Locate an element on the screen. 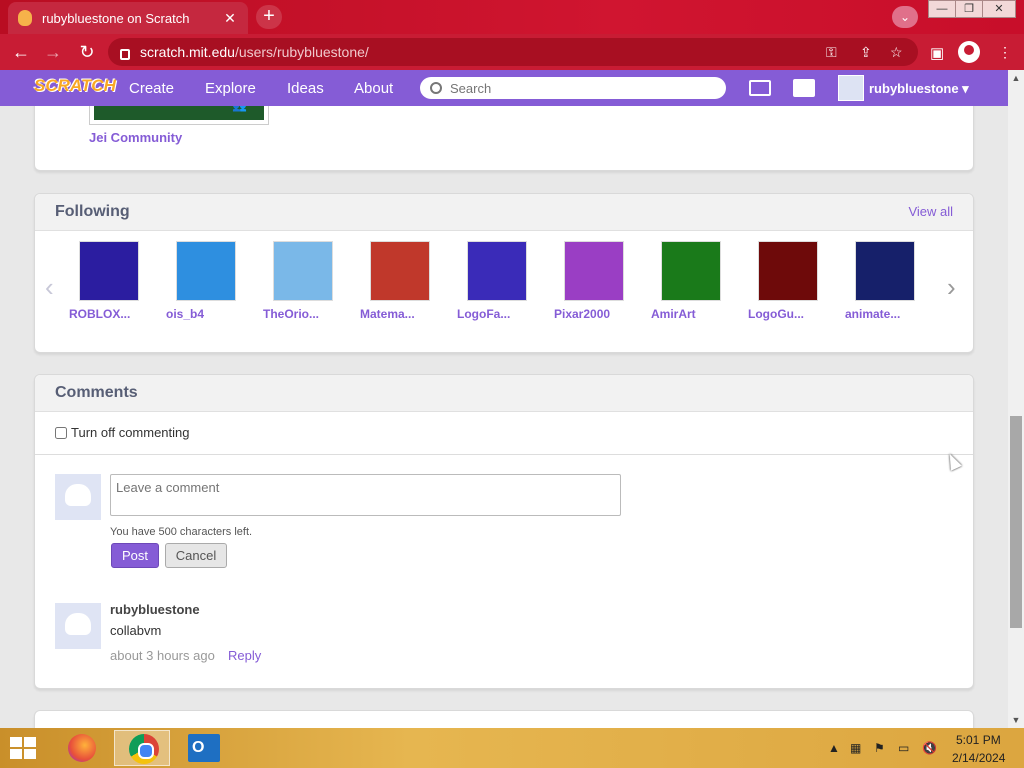 Image resolution: width=1024 pixels, height=768 pixels. tray-volume-muted-icon: 🔇 is located at coordinates (929, 748).